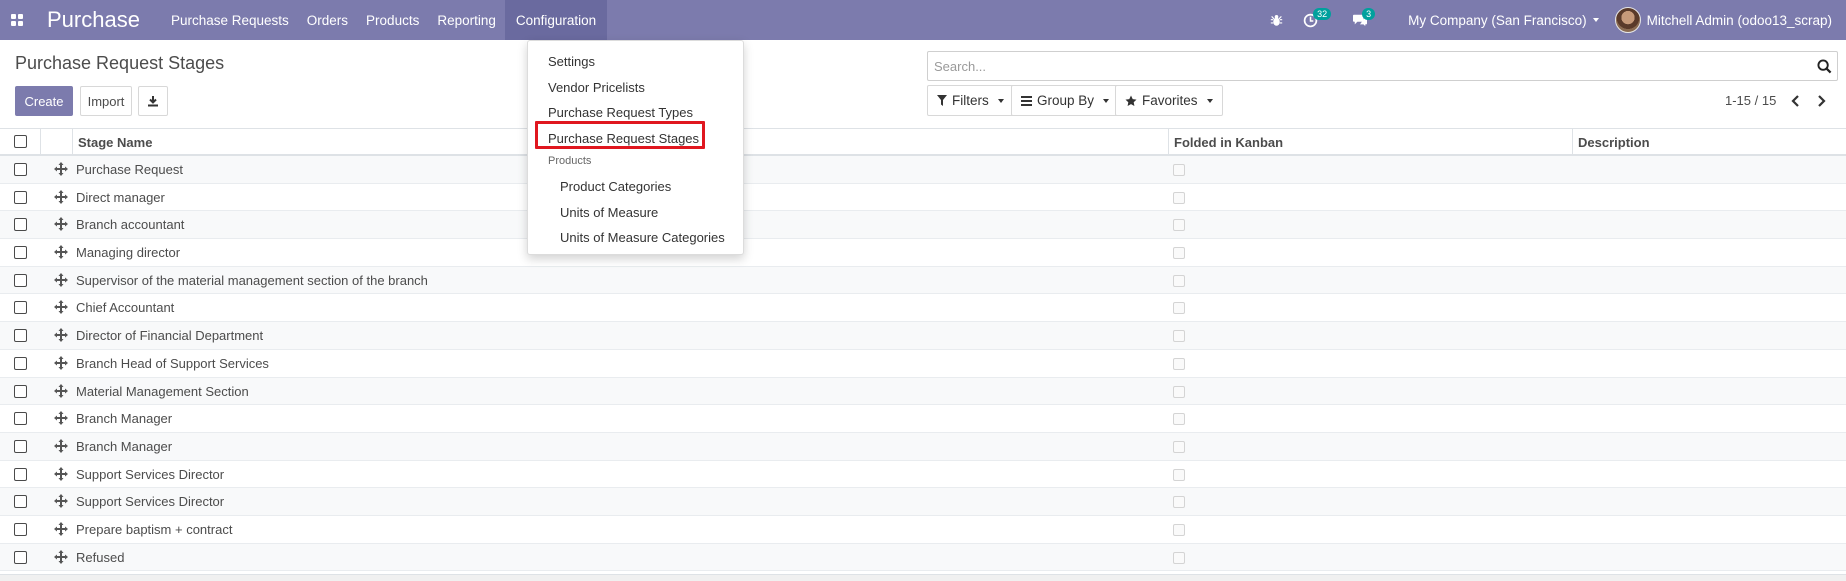  Describe the element at coordinates (923, 529) in the screenshot. I see `table-row: Prepare baptism + contract` at that location.